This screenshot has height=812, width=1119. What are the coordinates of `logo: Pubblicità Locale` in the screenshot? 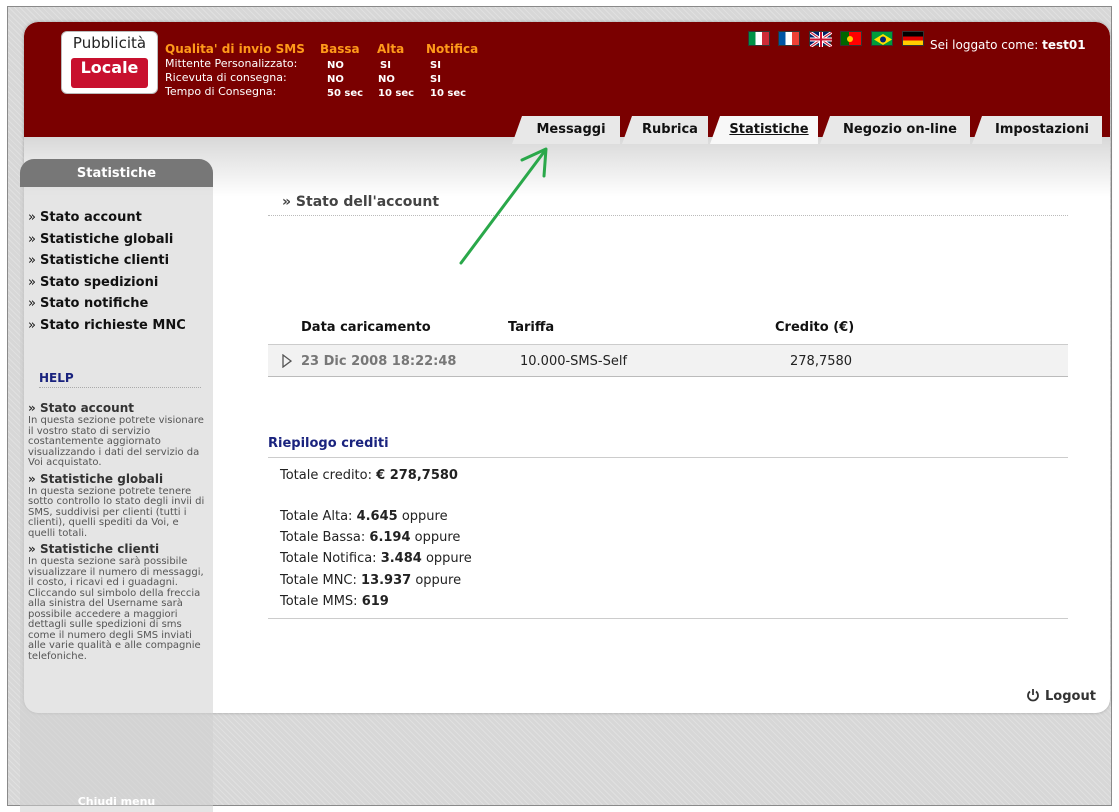 It's located at (109, 62).